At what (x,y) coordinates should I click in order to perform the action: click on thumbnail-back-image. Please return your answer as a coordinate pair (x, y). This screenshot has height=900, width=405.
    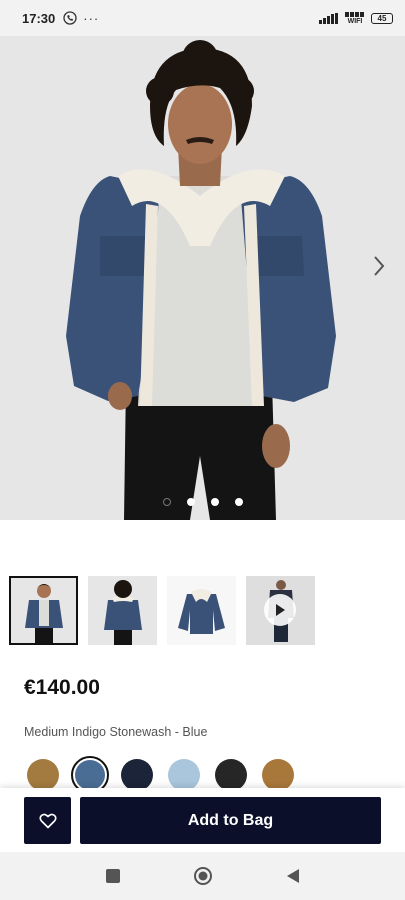
    Looking at the image, I should click on (122, 610).